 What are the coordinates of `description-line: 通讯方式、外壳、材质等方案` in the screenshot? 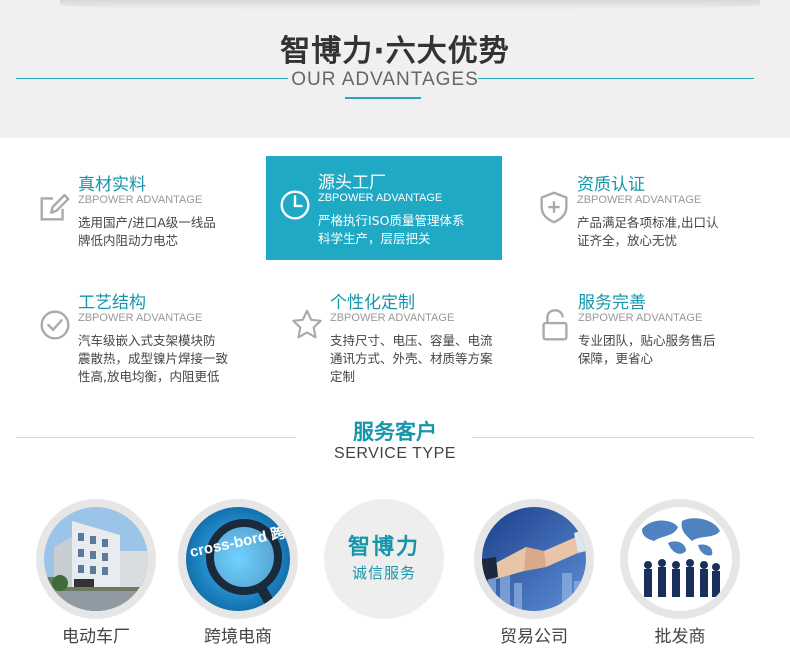 It's located at (411, 358).